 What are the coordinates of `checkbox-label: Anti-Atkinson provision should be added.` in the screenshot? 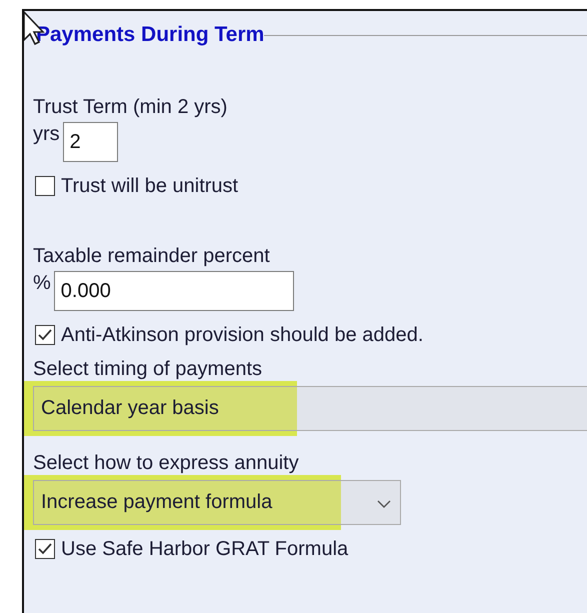 It's located at (242, 335).